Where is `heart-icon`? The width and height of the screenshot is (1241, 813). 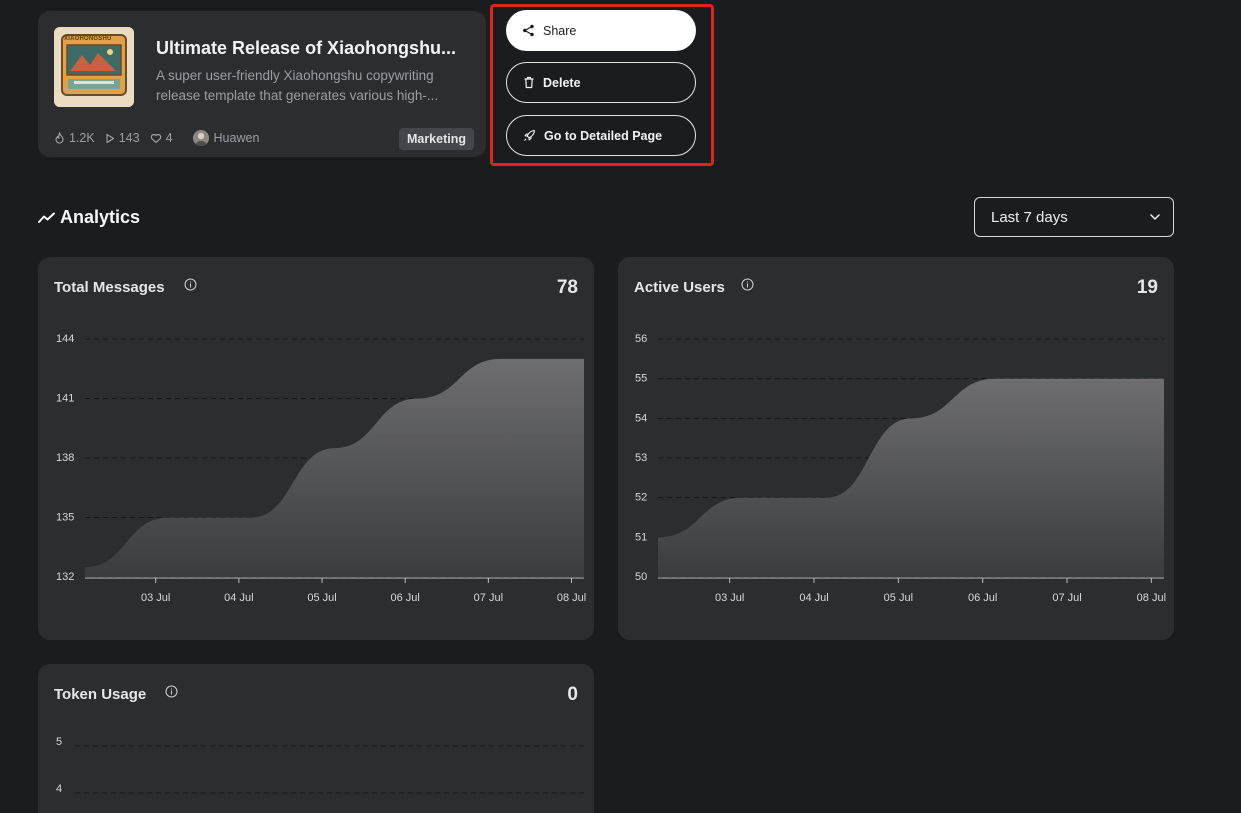
heart-icon is located at coordinates (155, 138).